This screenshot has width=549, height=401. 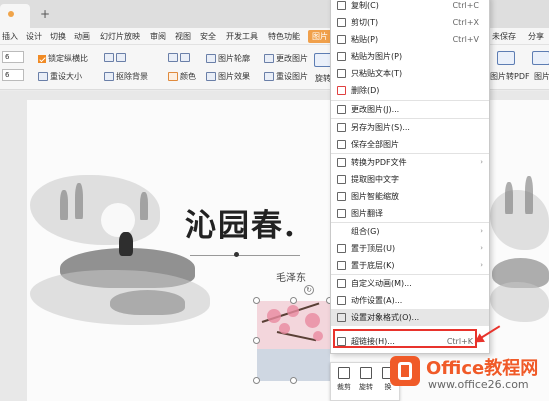 I want to click on menu-item-cut: 剪切(T) Ctrl+X, so click(x=410, y=22).